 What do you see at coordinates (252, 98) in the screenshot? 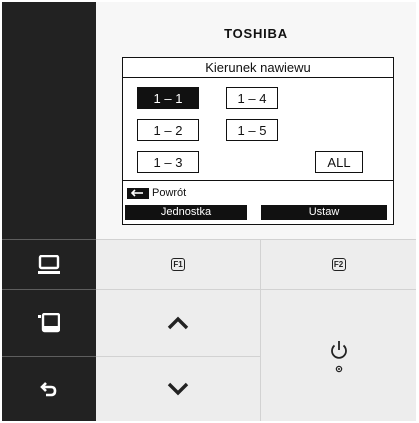
I see `option-1-4: 1 – 4` at bounding box center [252, 98].